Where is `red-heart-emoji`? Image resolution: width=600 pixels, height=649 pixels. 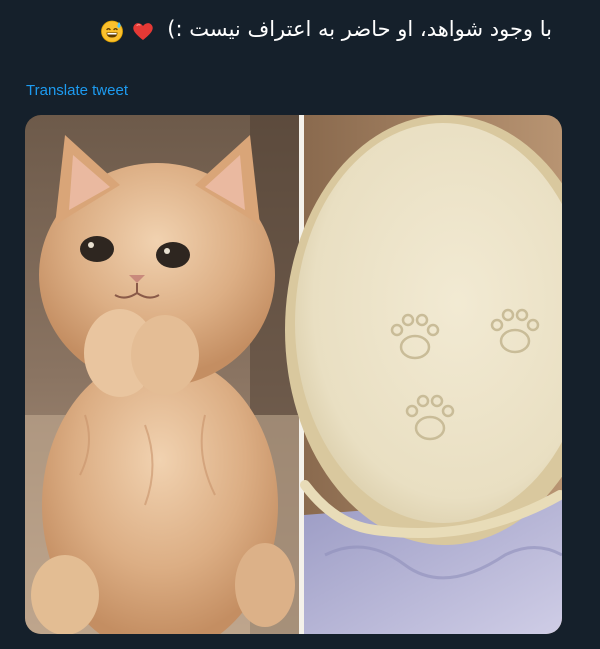
red-heart-emoji is located at coordinates (142, 31).